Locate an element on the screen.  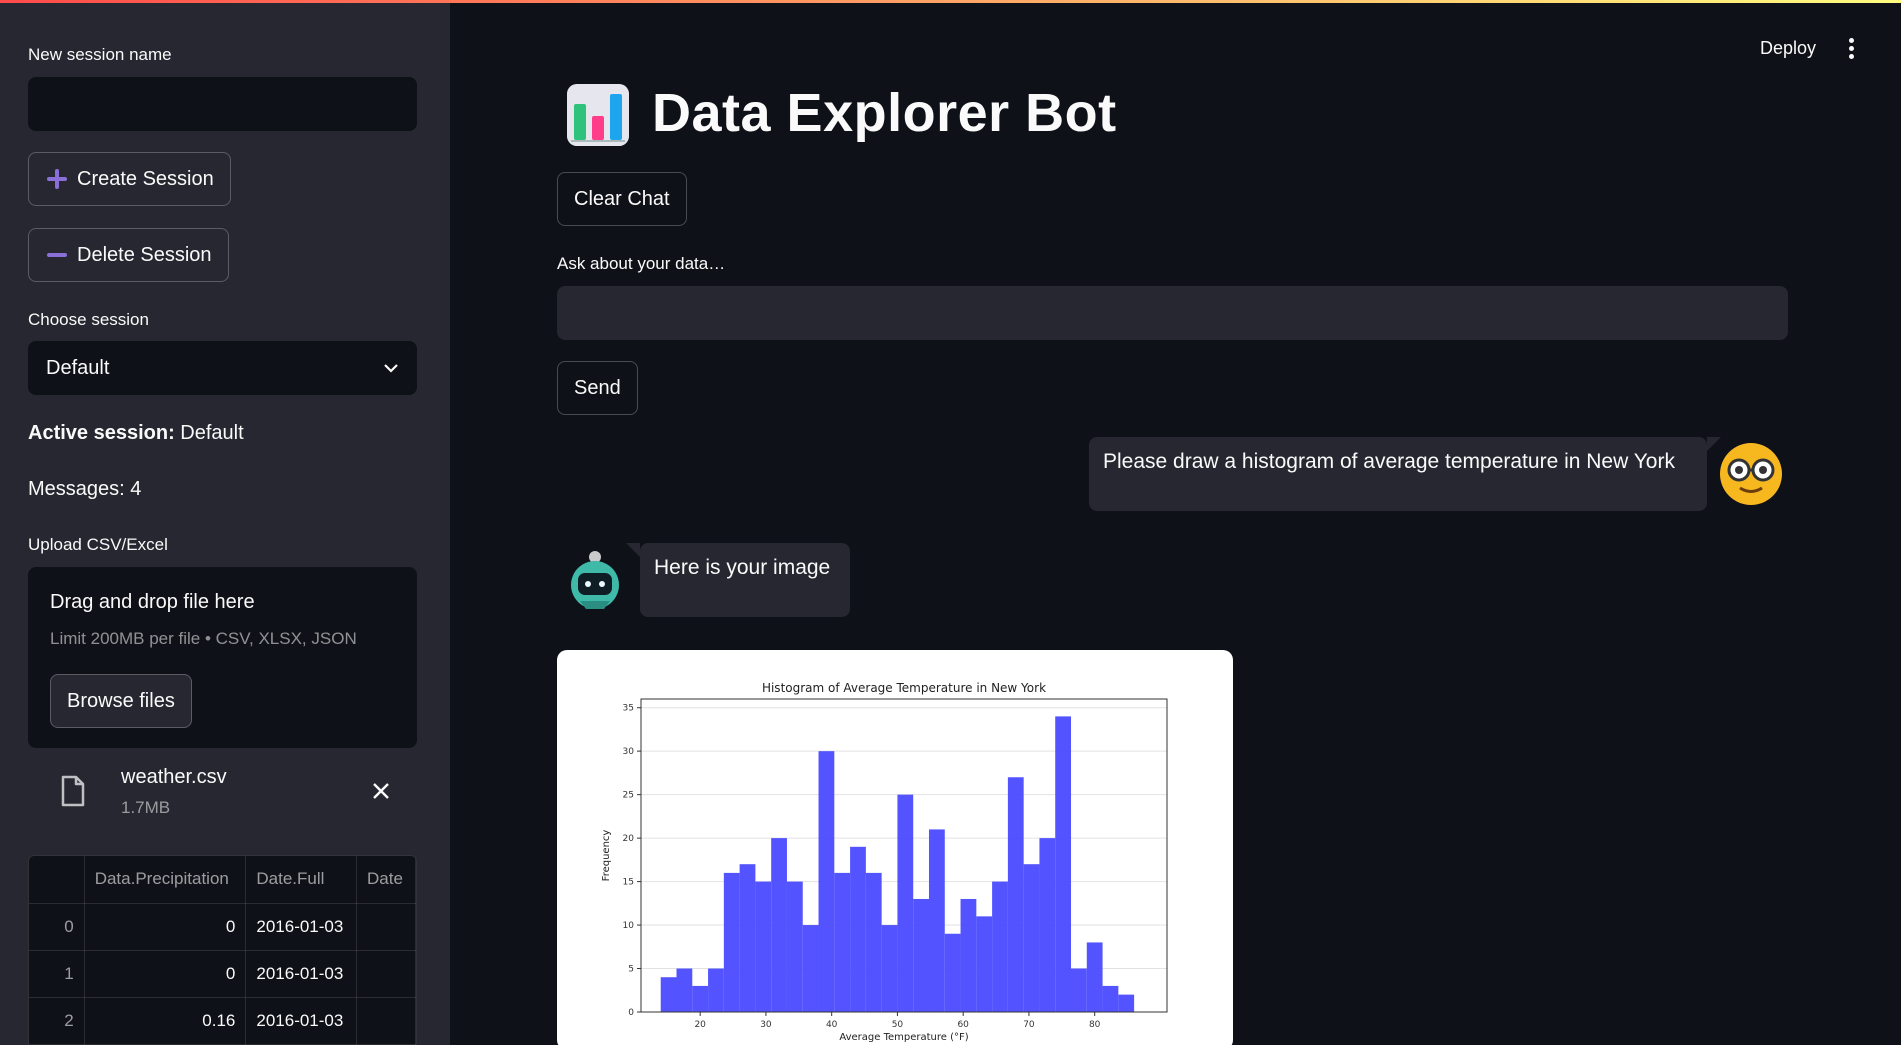
y-tick-label: 25 is located at coordinates (628, 796).